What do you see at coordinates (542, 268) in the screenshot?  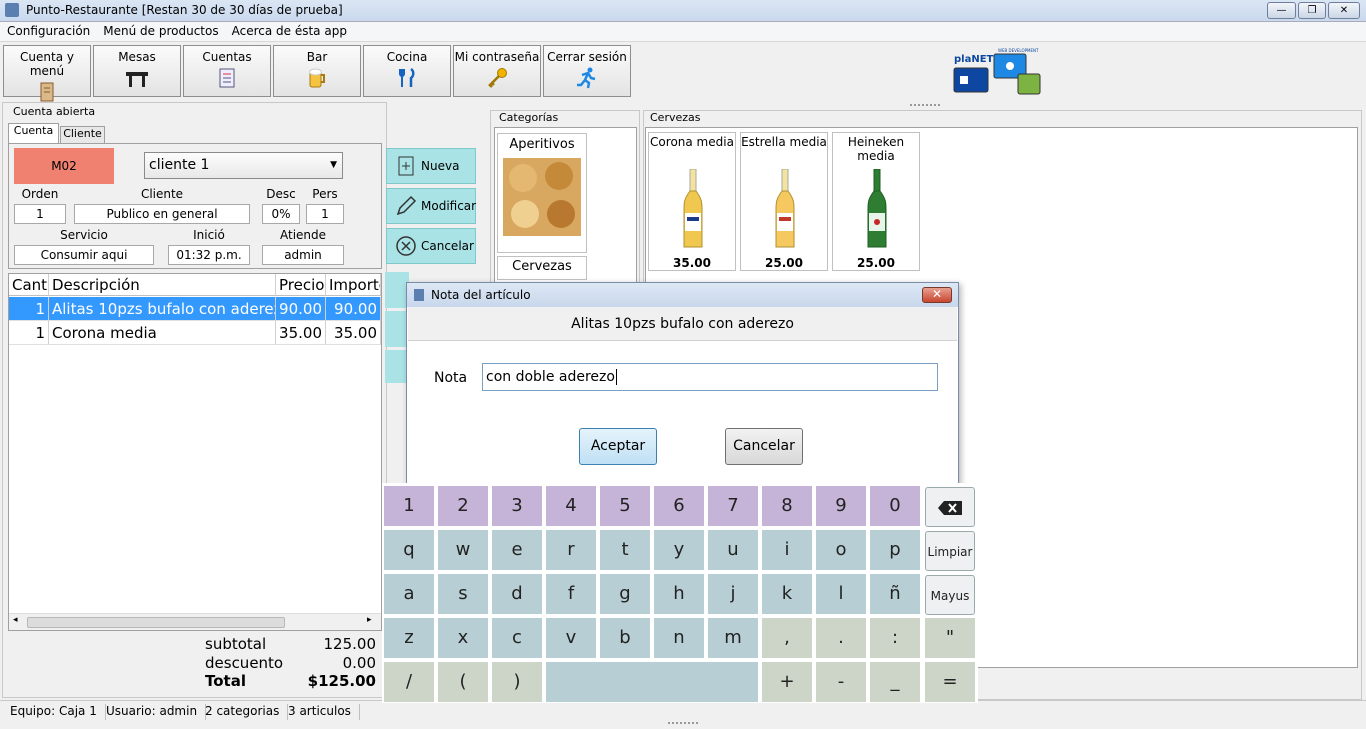 I see `category-cervezas: Cervezas` at bounding box center [542, 268].